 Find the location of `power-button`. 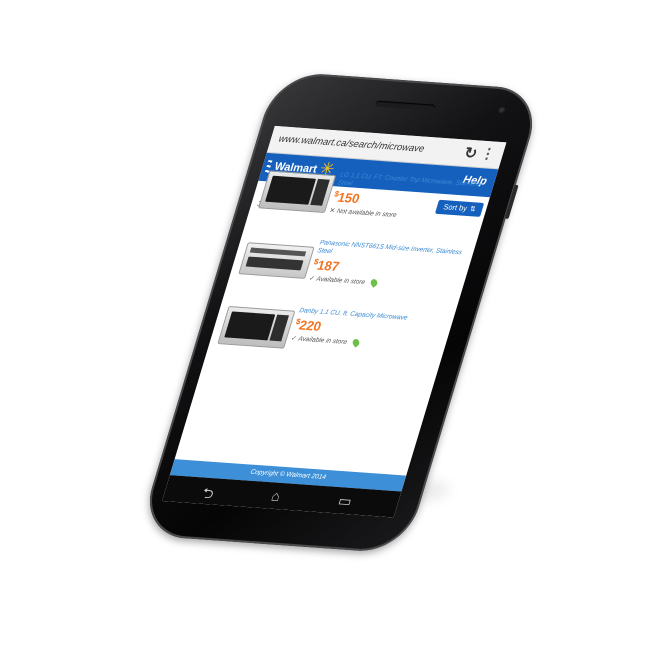

power-button is located at coordinates (511, 201).